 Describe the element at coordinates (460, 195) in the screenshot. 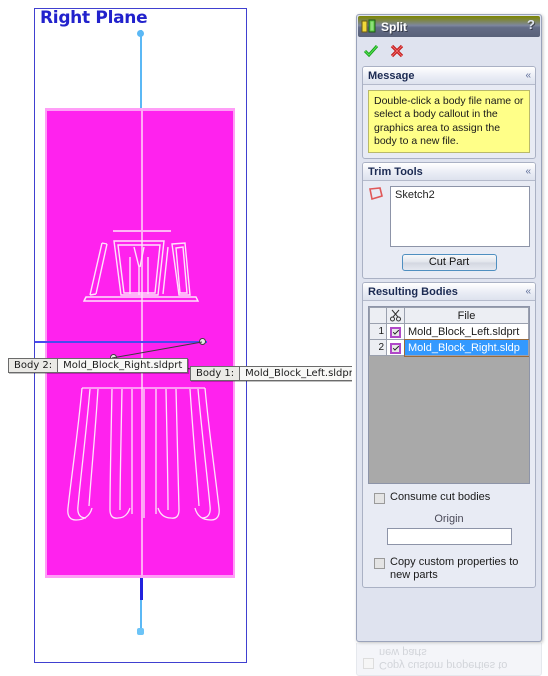

I see `trim-tool-item: Sketch2` at that location.